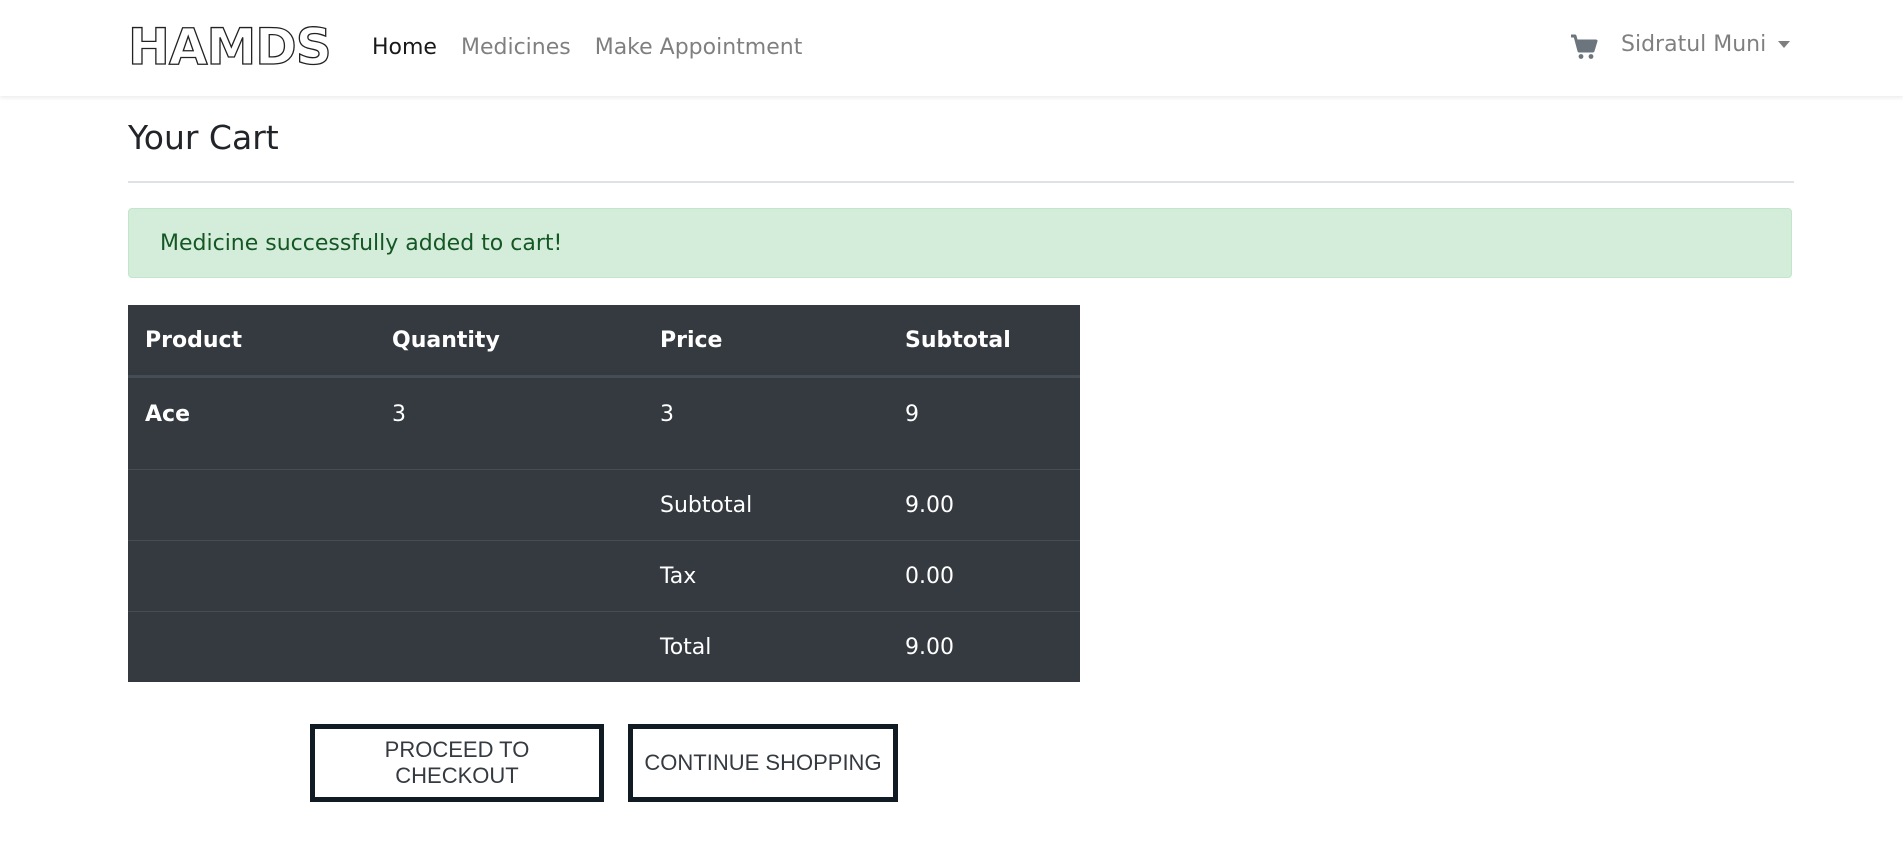  Describe the element at coordinates (457, 763) in the screenshot. I see `proceed-to-checkout-button: PROCEED TO CHECKOUT` at that location.